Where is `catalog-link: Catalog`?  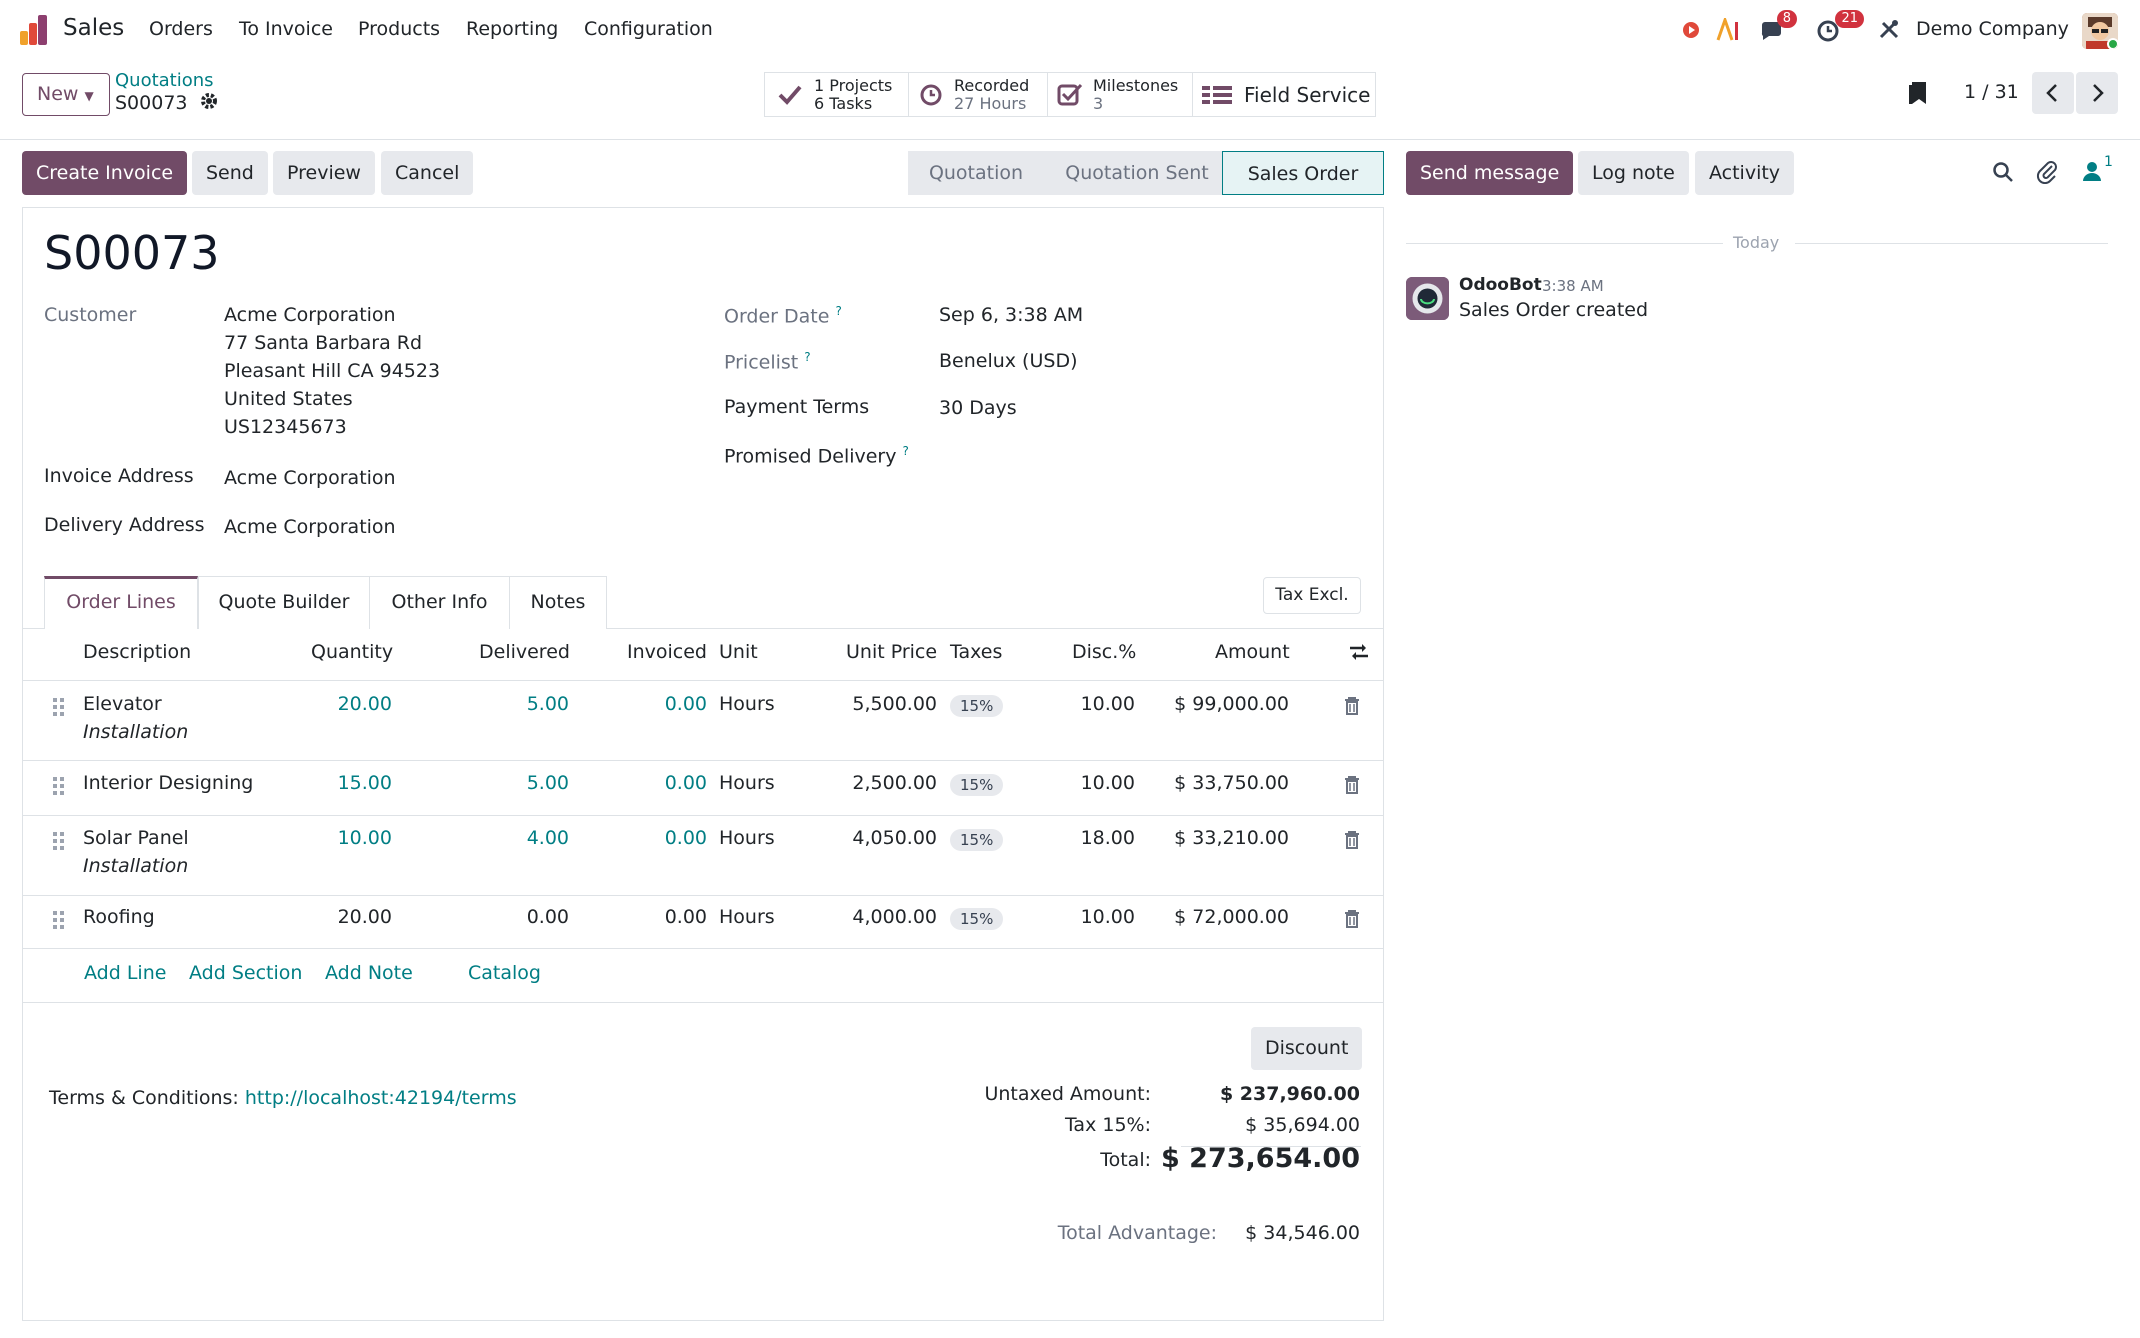
catalog-link: Catalog is located at coordinates (504, 973).